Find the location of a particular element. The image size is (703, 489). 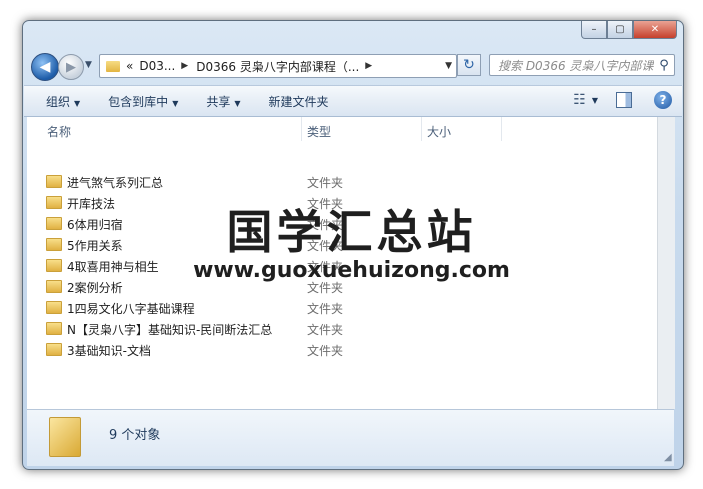

file-name: N【灵枭八字】基础知识-民间断法汇总 is located at coordinates (170, 330).